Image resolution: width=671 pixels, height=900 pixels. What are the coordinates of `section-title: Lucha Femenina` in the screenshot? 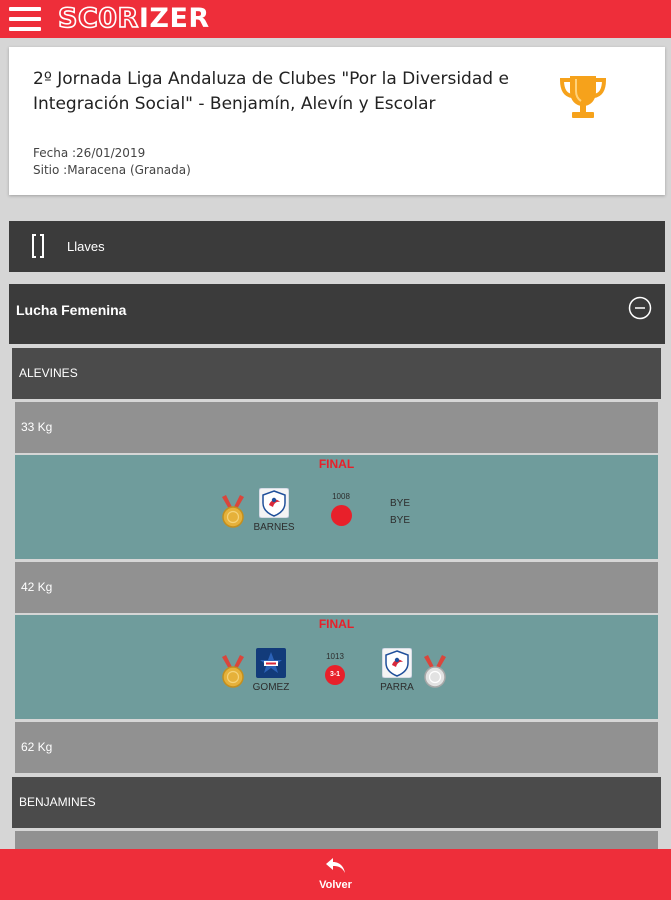 It's located at (71, 310).